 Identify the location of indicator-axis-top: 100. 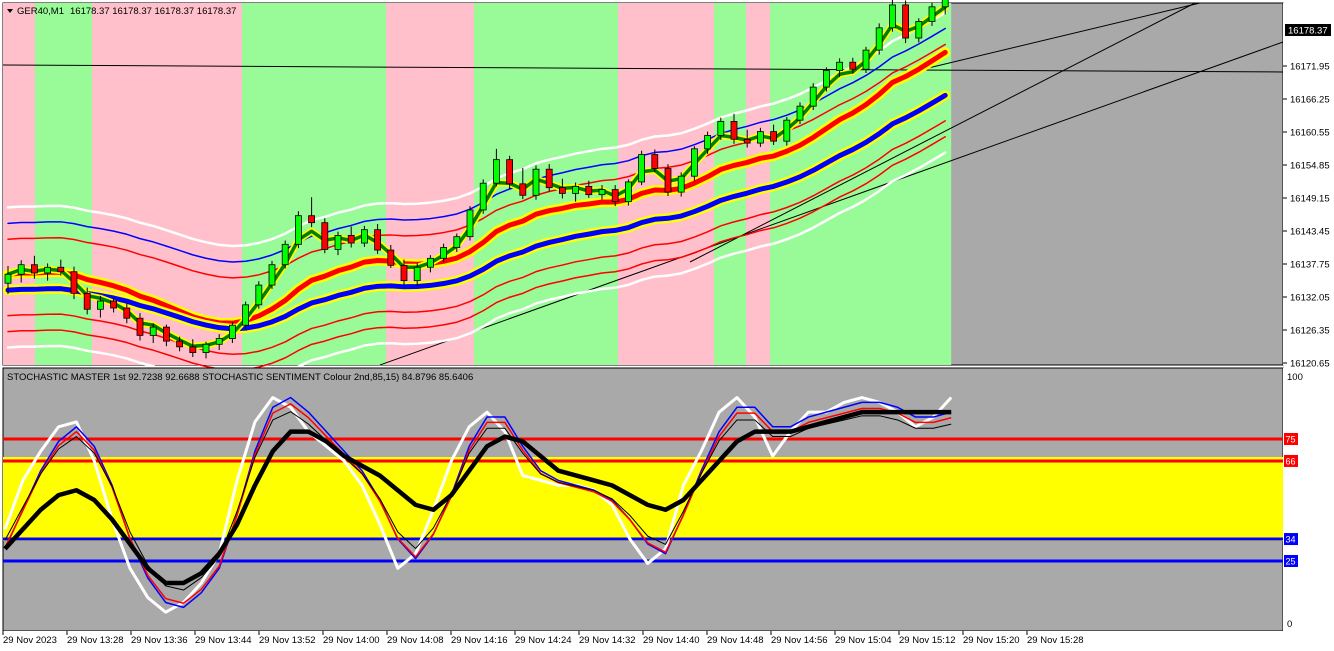
(1295, 377).